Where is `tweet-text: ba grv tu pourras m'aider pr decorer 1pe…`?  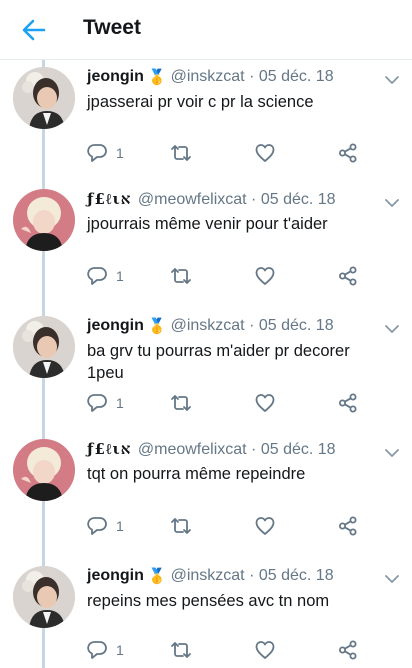
tweet-text: ba grv tu pourras m'aider pr decorer 1pe… is located at coordinates (218, 362).